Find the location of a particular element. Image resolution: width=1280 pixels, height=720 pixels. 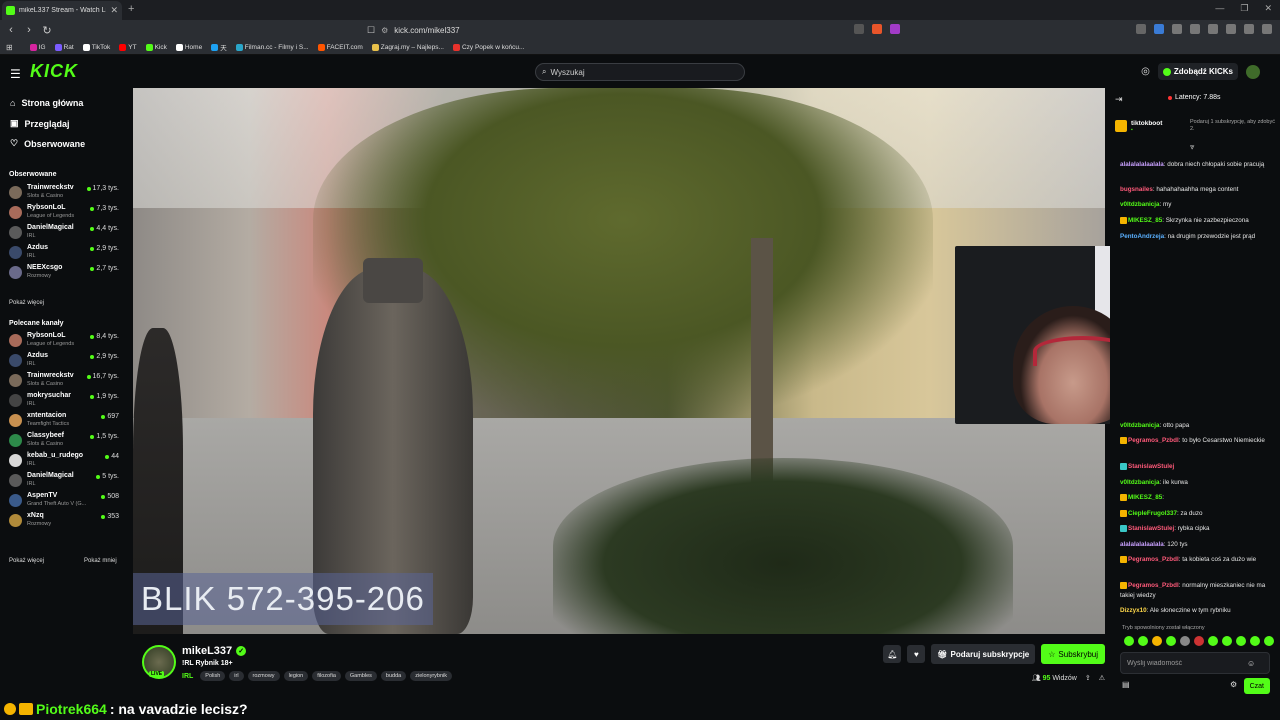

scroll-down-arrow-icon: ⩔ is located at coordinates (1192, 147).